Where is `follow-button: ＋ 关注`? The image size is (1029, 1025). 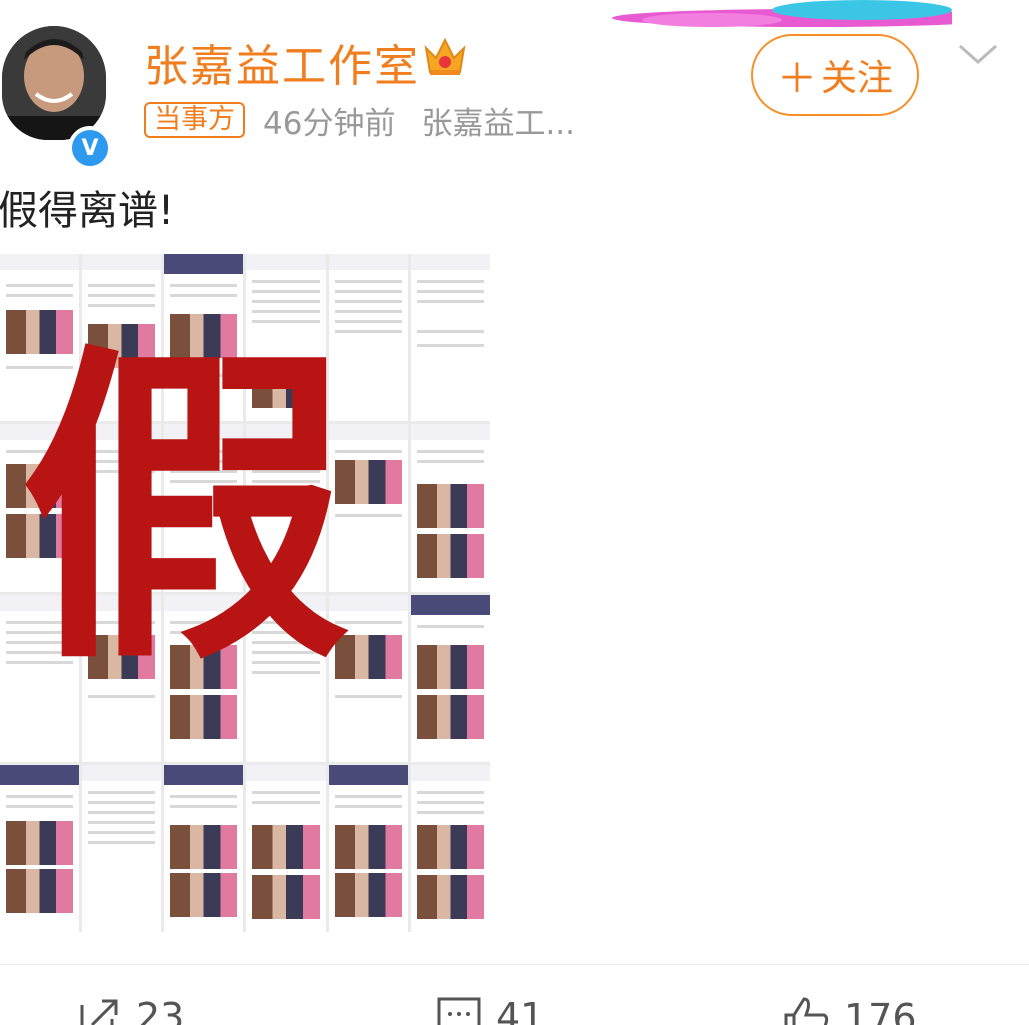
follow-button: ＋ 关注 is located at coordinates (835, 75).